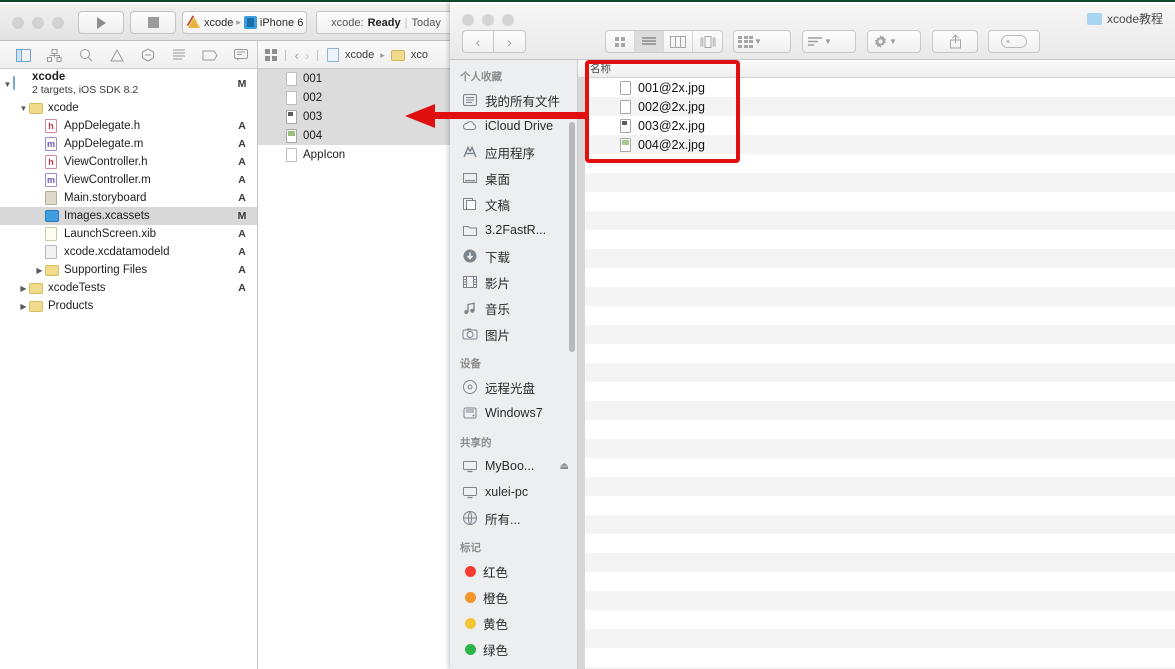  I want to click on sidebar-item: 黄色, so click(513, 623).